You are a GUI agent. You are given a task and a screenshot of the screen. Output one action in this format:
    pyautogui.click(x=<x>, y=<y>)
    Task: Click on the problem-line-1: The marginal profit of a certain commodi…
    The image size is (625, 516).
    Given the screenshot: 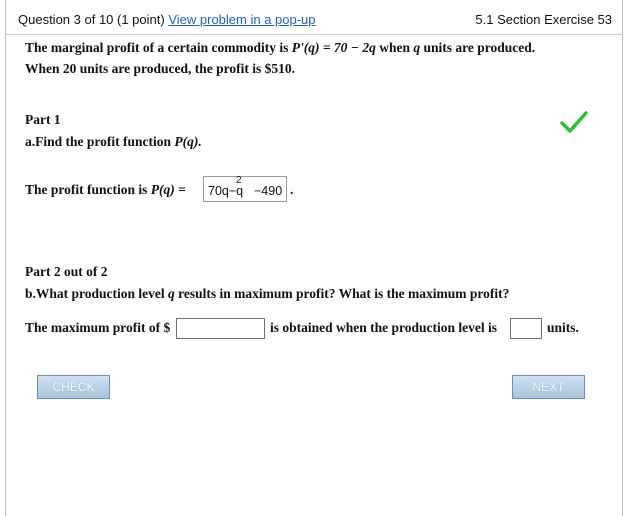 What is the action you would take?
    pyautogui.click(x=280, y=48)
    